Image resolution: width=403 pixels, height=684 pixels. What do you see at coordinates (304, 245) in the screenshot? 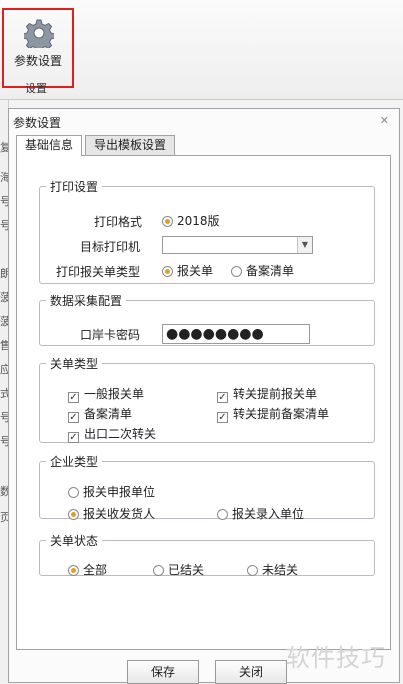
I see `chevron-down-icon: ▼` at bounding box center [304, 245].